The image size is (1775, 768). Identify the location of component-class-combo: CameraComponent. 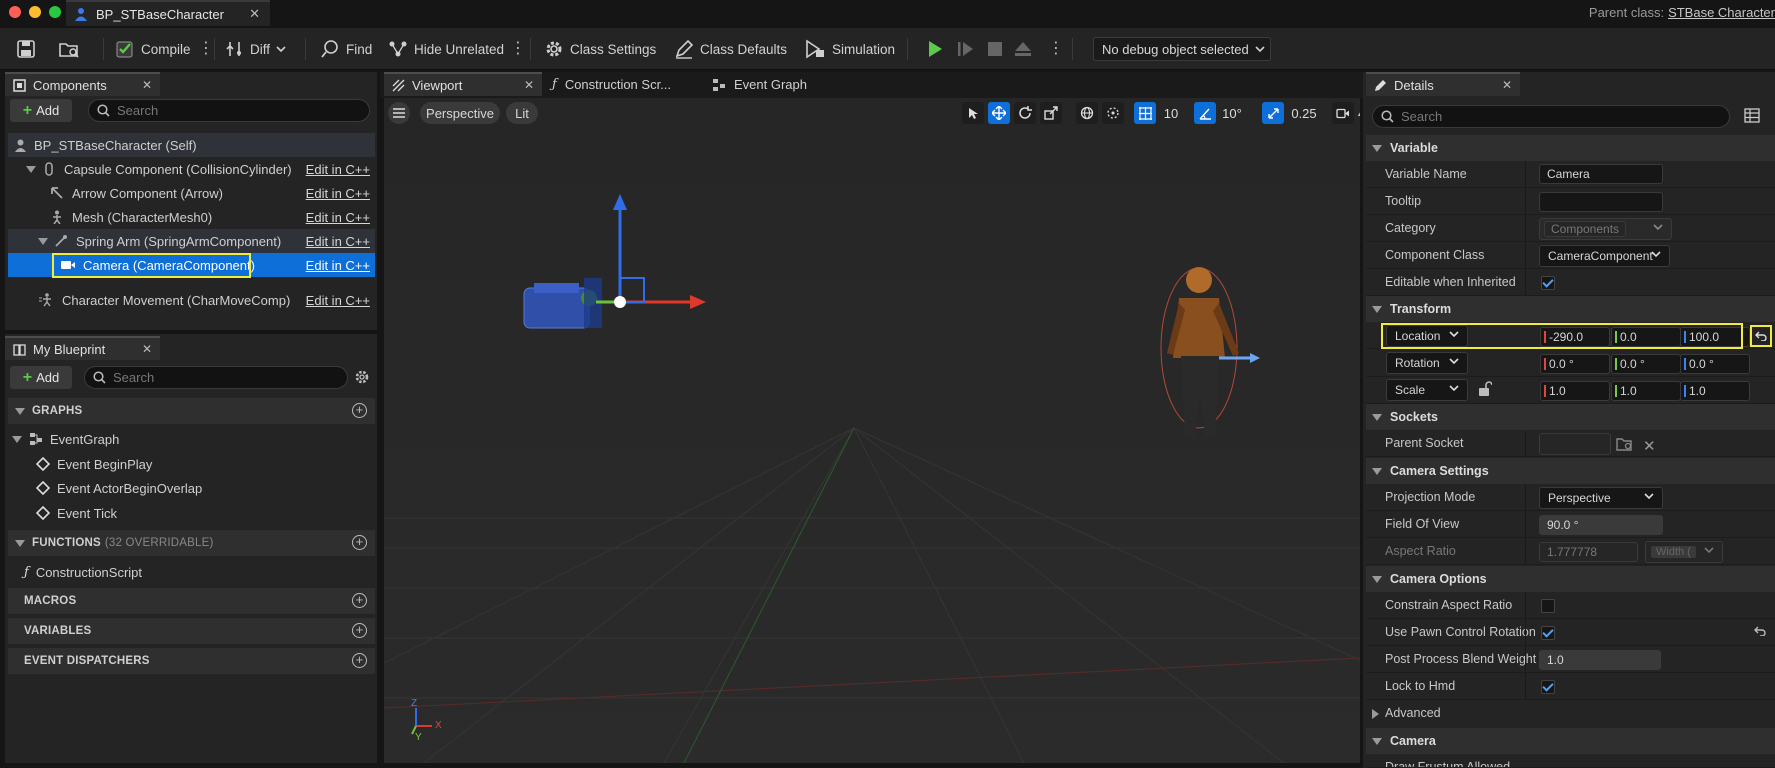
(1604, 256).